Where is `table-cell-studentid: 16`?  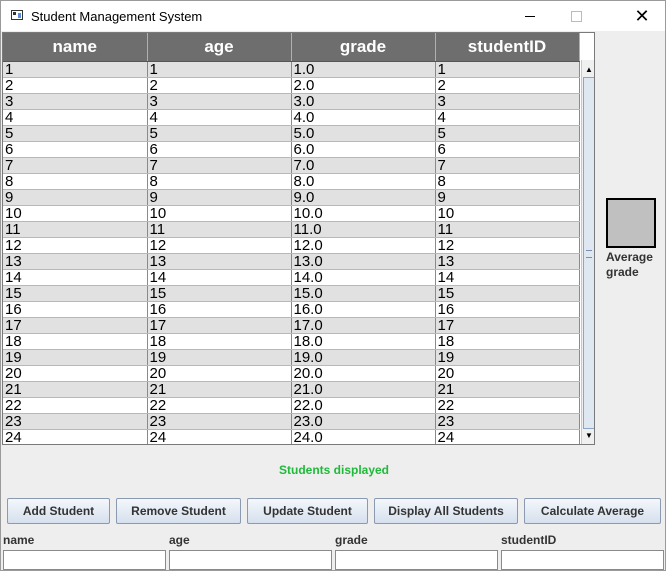 table-cell-studentid: 16 is located at coordinates (507, 309).